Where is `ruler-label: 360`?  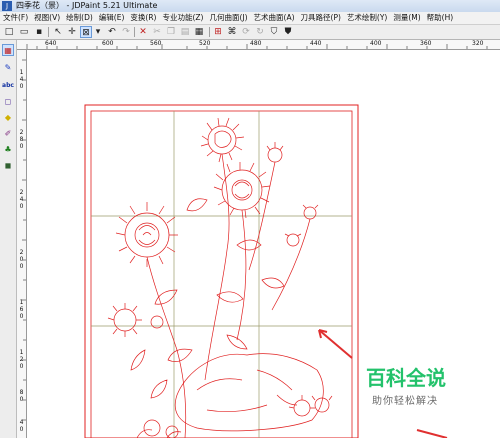 ruler-label: 360 is located at coordinates (426, 43).